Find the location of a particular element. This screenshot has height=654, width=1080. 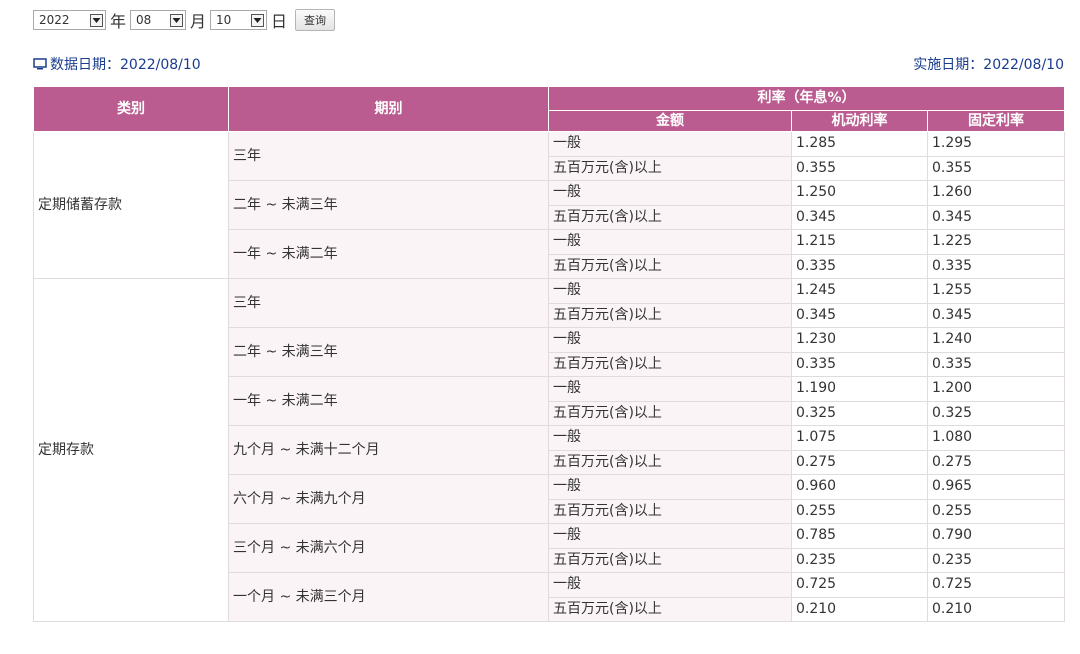

floating-rate-cell: 1.230 is located at coordinates (859, 340).